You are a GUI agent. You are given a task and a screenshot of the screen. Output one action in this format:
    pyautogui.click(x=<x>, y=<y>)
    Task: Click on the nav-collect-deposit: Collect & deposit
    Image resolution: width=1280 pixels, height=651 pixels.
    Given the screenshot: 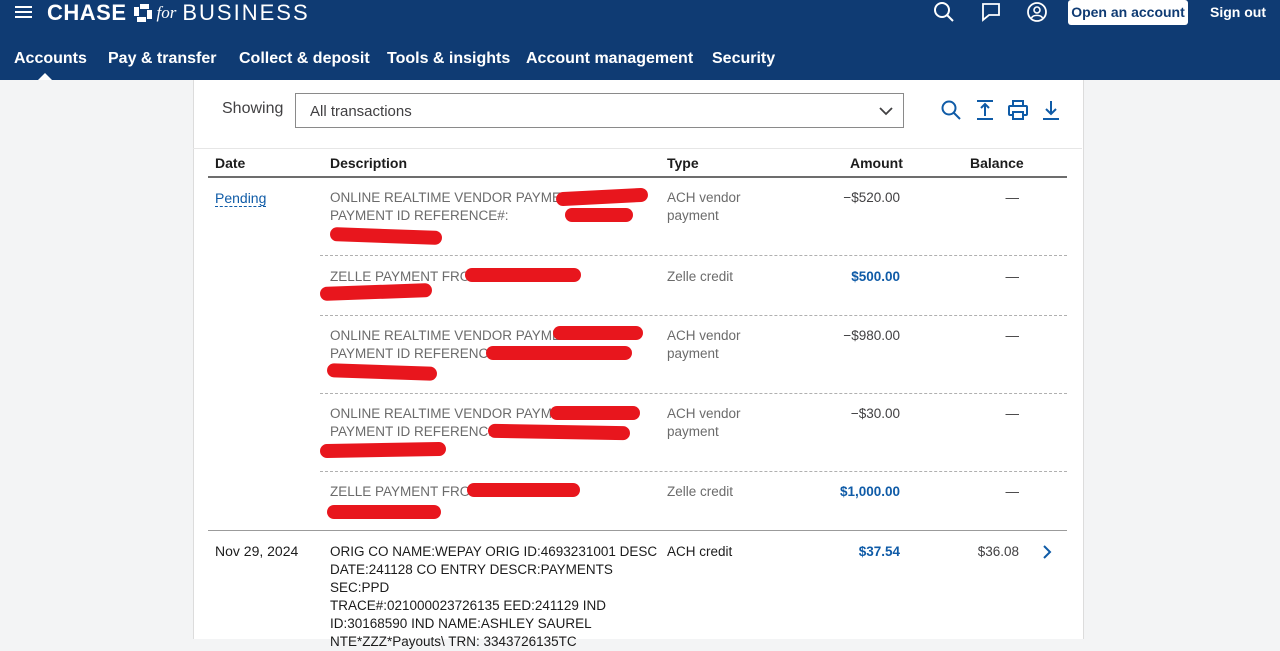 What is the action you would take?
    pyautogui.click(x=304, y=59)
    